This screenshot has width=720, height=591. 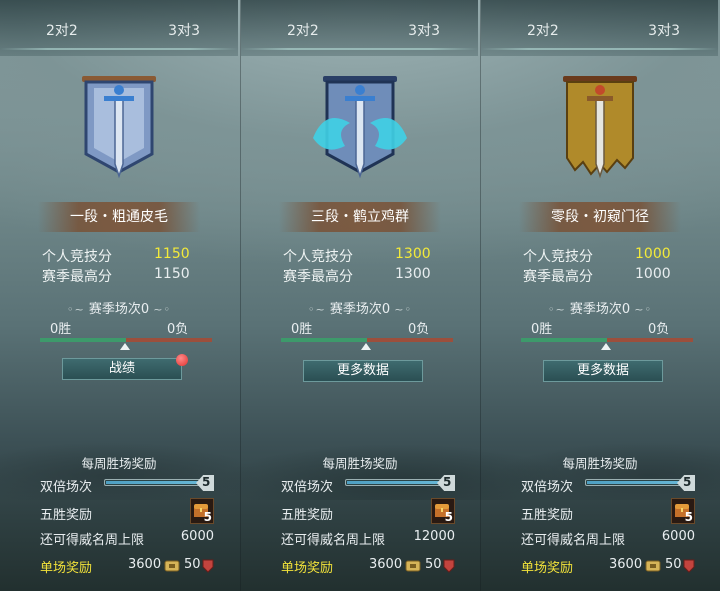 I want to click on rank-title: 零段・初窥门径, so click(x=600, y=217).